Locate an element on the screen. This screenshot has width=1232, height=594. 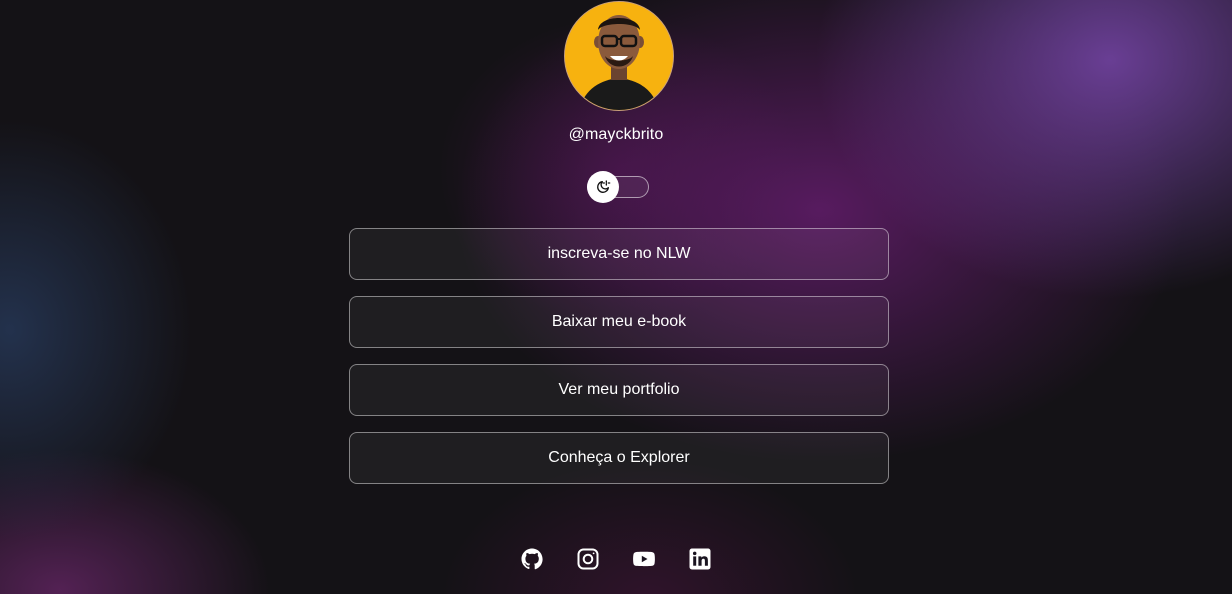
theme-switch is located at coordinates (619, 187).